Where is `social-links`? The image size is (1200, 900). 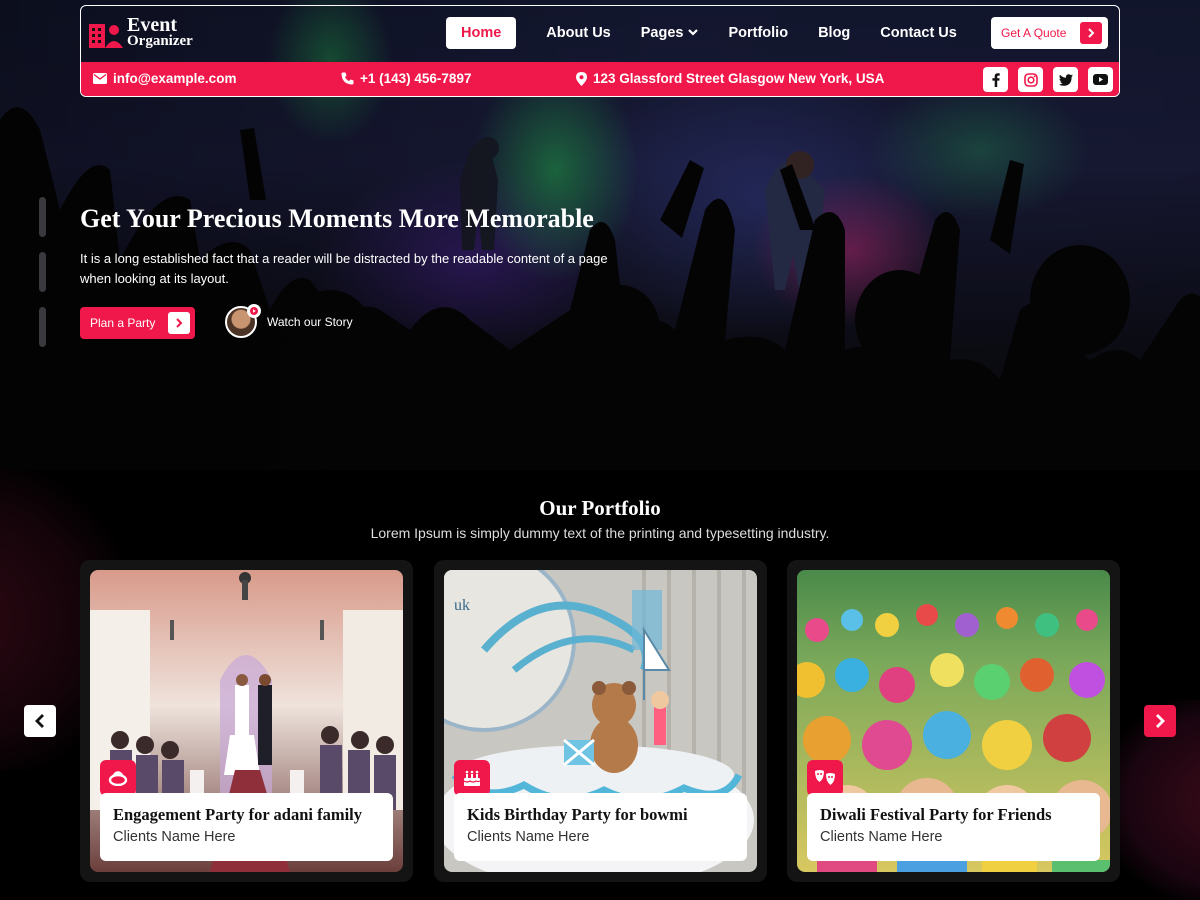 social-links is located at coordinates (1043, 79).